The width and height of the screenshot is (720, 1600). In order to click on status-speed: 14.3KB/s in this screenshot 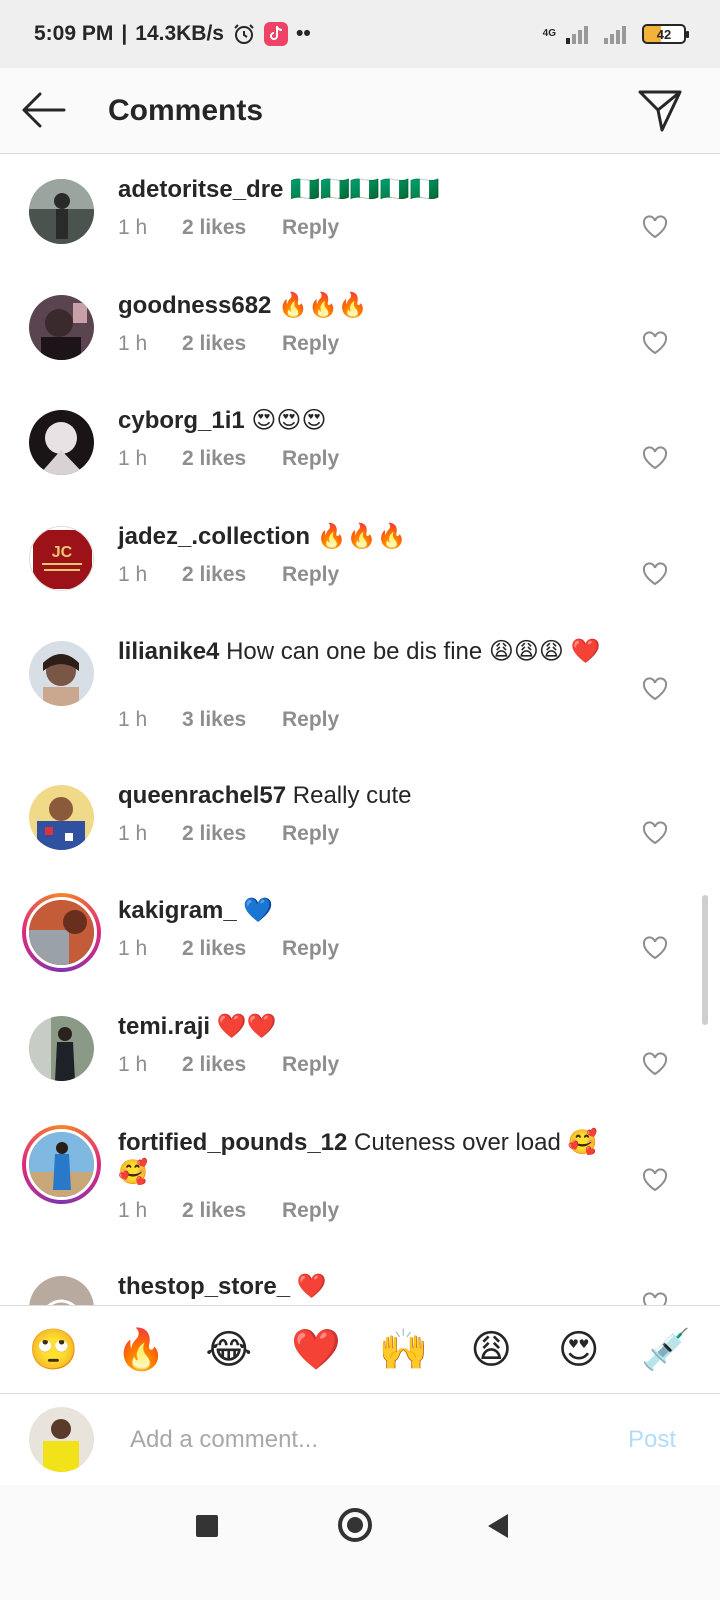, I will do `click(179, 33)`.